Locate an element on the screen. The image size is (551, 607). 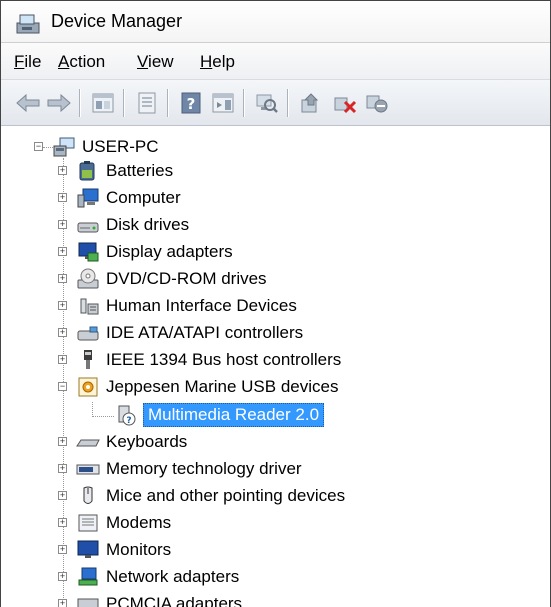
window-title: Device Manager is located at coordinates (117, 21).